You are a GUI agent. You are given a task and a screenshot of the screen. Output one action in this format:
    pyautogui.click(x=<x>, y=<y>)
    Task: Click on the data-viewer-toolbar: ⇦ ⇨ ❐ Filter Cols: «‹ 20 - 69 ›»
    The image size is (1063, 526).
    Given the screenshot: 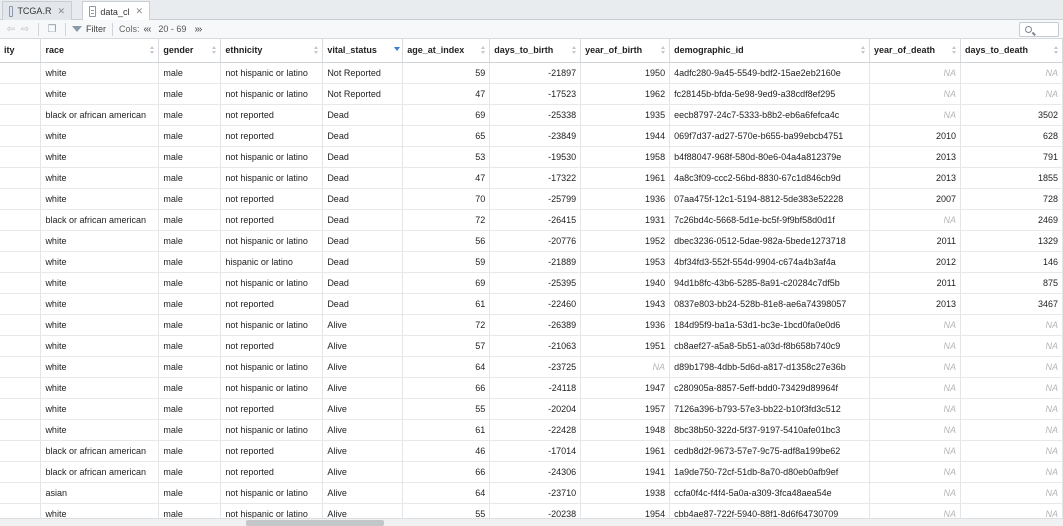 What is the action you would take?
    pyautogui.click(x=531, y=29)
    